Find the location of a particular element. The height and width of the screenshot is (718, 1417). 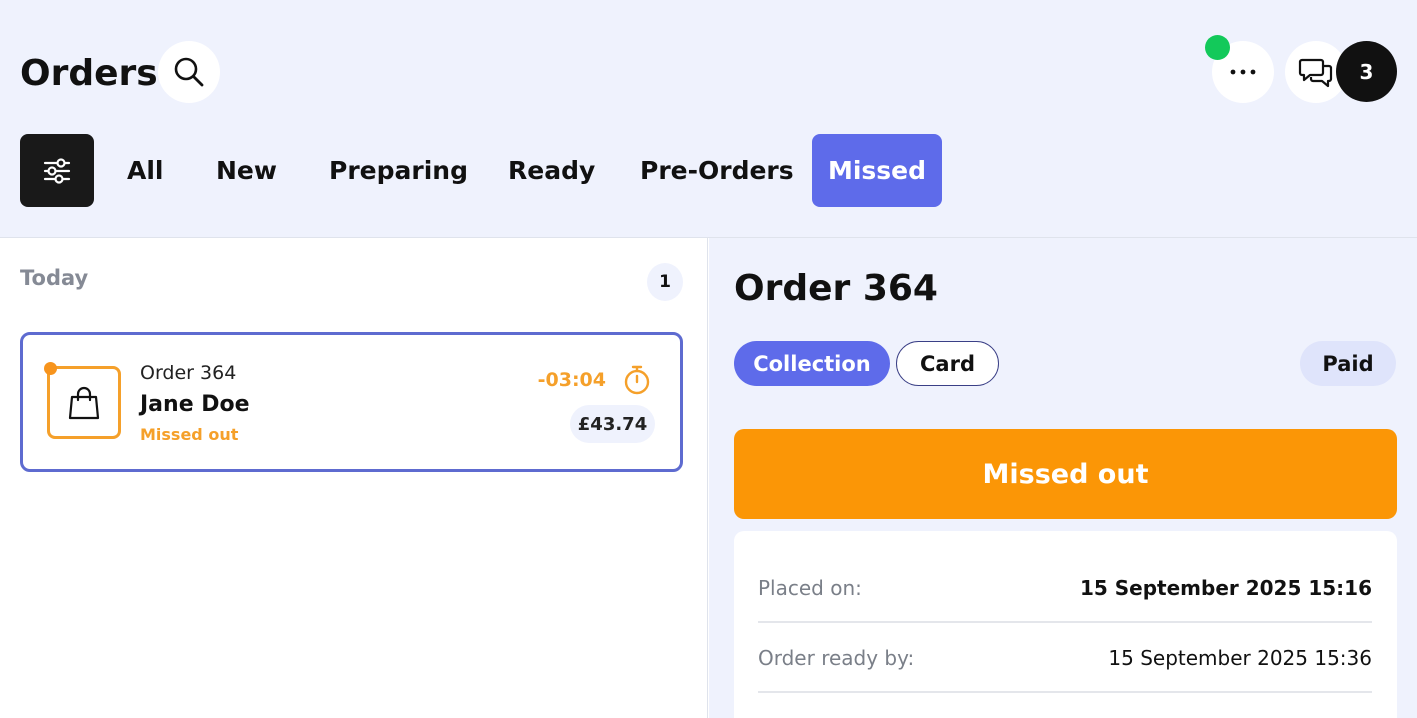

payment-method-badge: Card is located at coordinates (947, 363).